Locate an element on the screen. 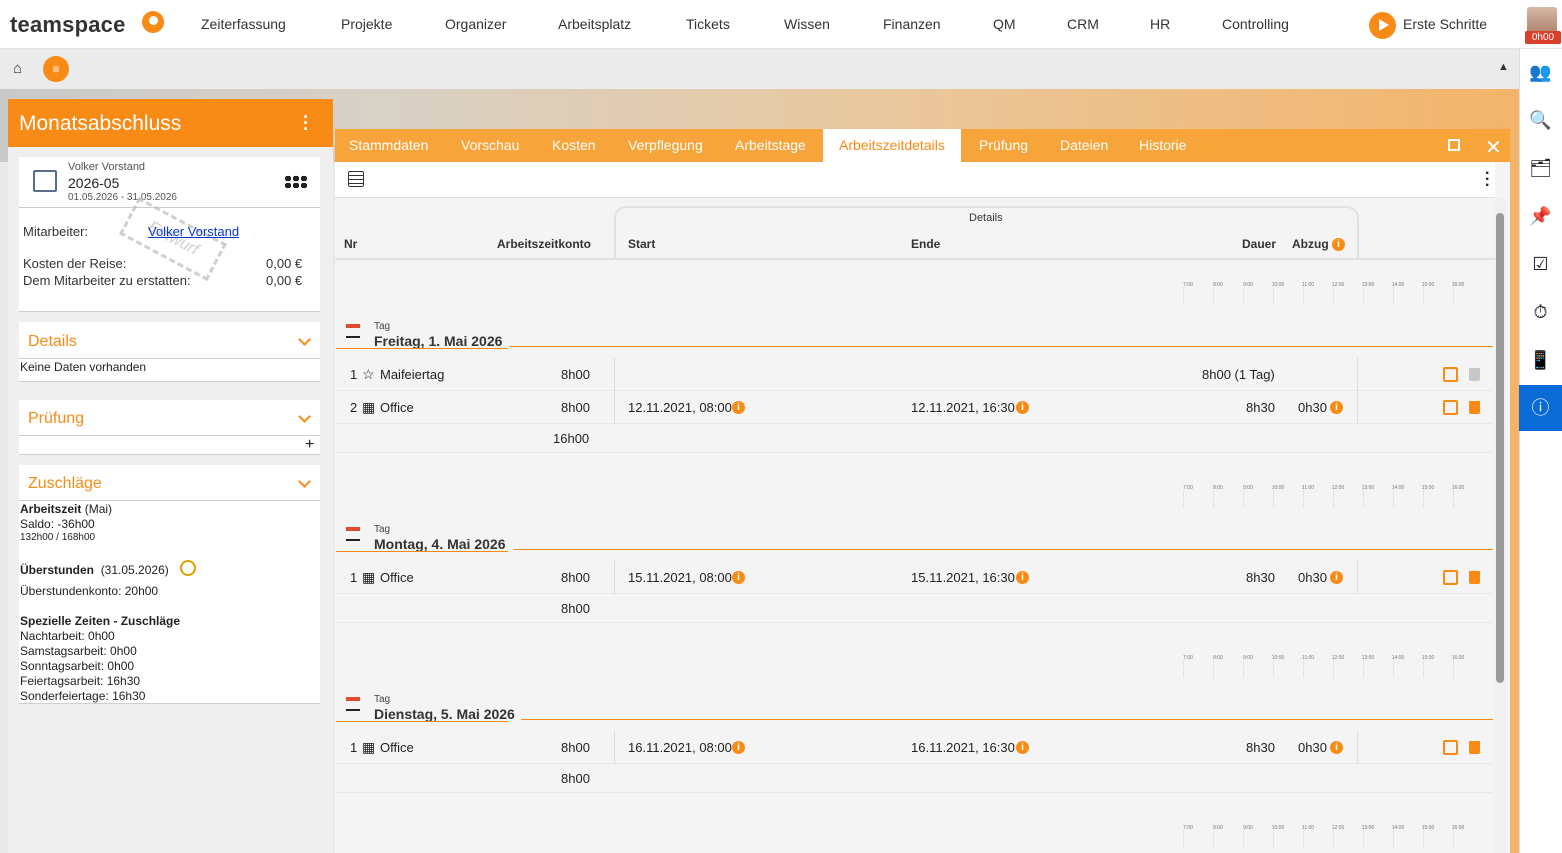 The width and height of the screenshot is (1562, 853). tasks-icon: ☑ is located at coordinates (1540, 264).